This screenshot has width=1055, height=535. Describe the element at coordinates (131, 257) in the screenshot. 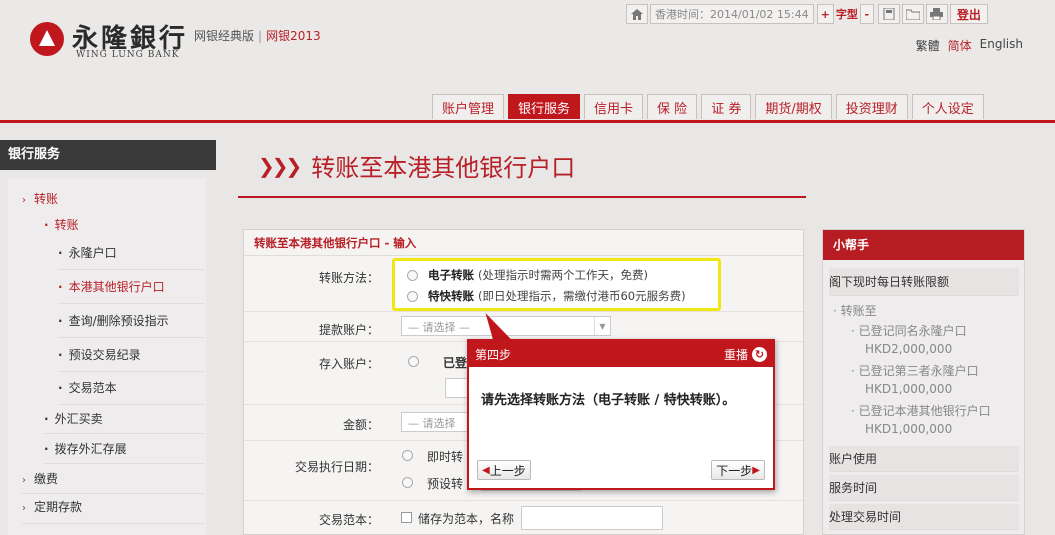

I see `sidebar-item-wing-lung-account: · 永隆户口` at that location.